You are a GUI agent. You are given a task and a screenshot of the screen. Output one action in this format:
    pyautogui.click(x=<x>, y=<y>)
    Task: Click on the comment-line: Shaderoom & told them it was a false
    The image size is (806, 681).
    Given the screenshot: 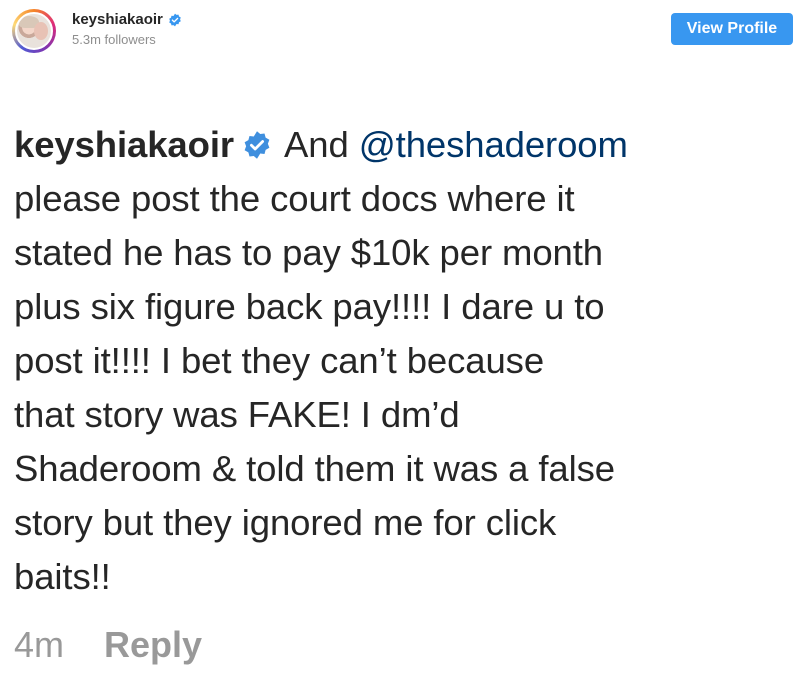 What is the action you would take?
    pyautogui.click(x=314, y=468)
    